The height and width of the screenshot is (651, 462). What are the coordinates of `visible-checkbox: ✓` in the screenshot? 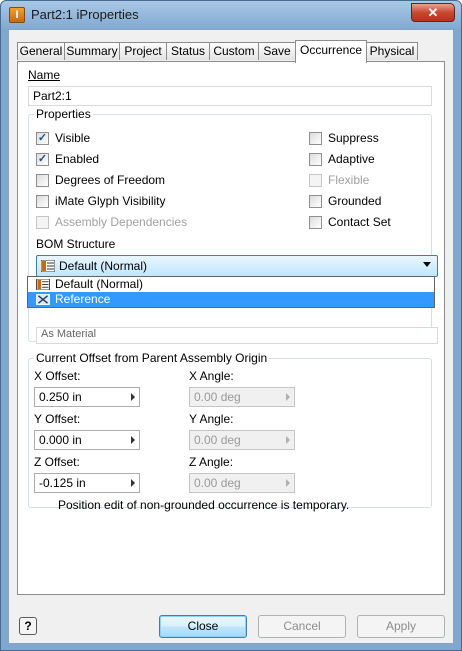 It's located at (42, 138).